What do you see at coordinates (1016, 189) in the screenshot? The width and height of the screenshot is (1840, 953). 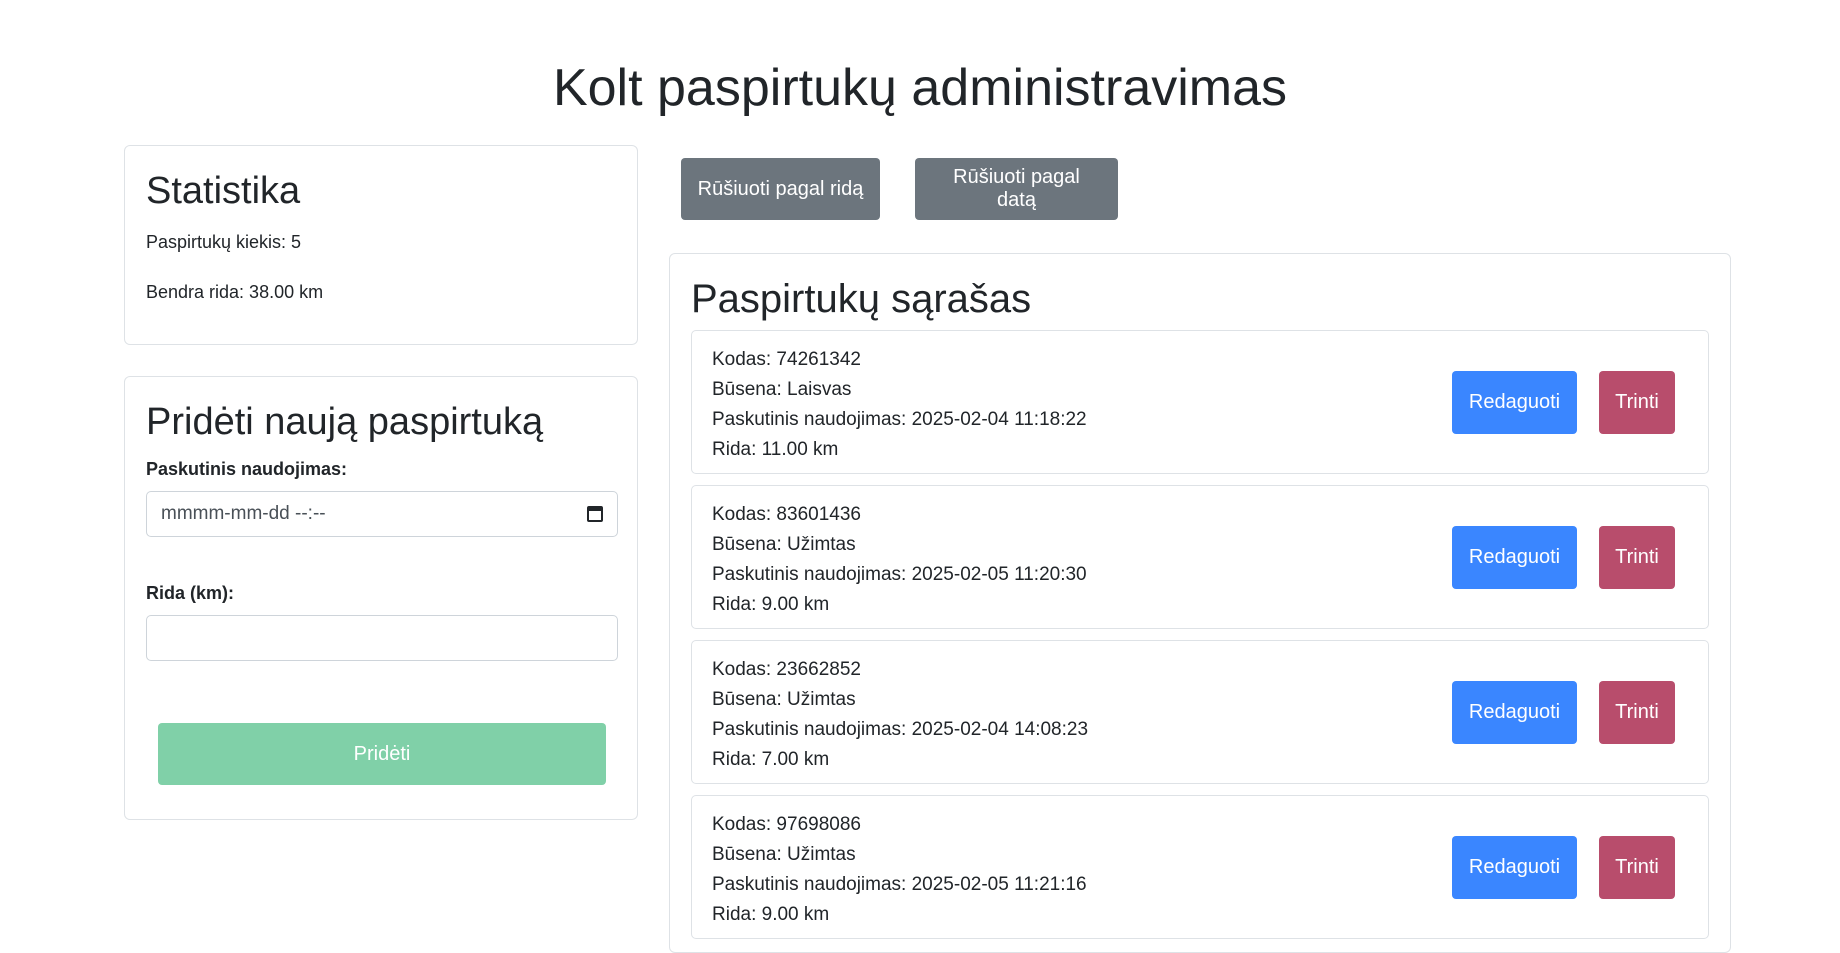 I see `sort-by-date-button: Rūšiuoti pagal datą` at bounding box center [1016, 189].